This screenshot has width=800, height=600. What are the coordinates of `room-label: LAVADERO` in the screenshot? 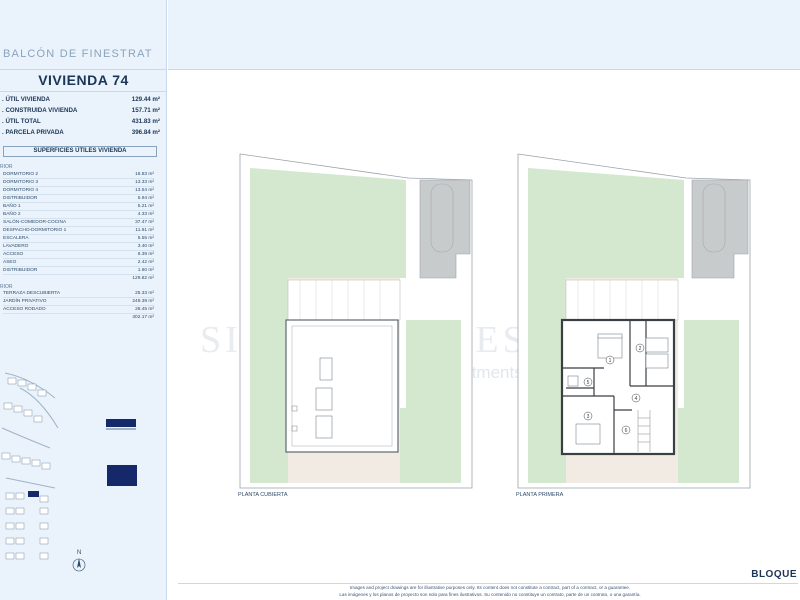 It's located at (16, 246).